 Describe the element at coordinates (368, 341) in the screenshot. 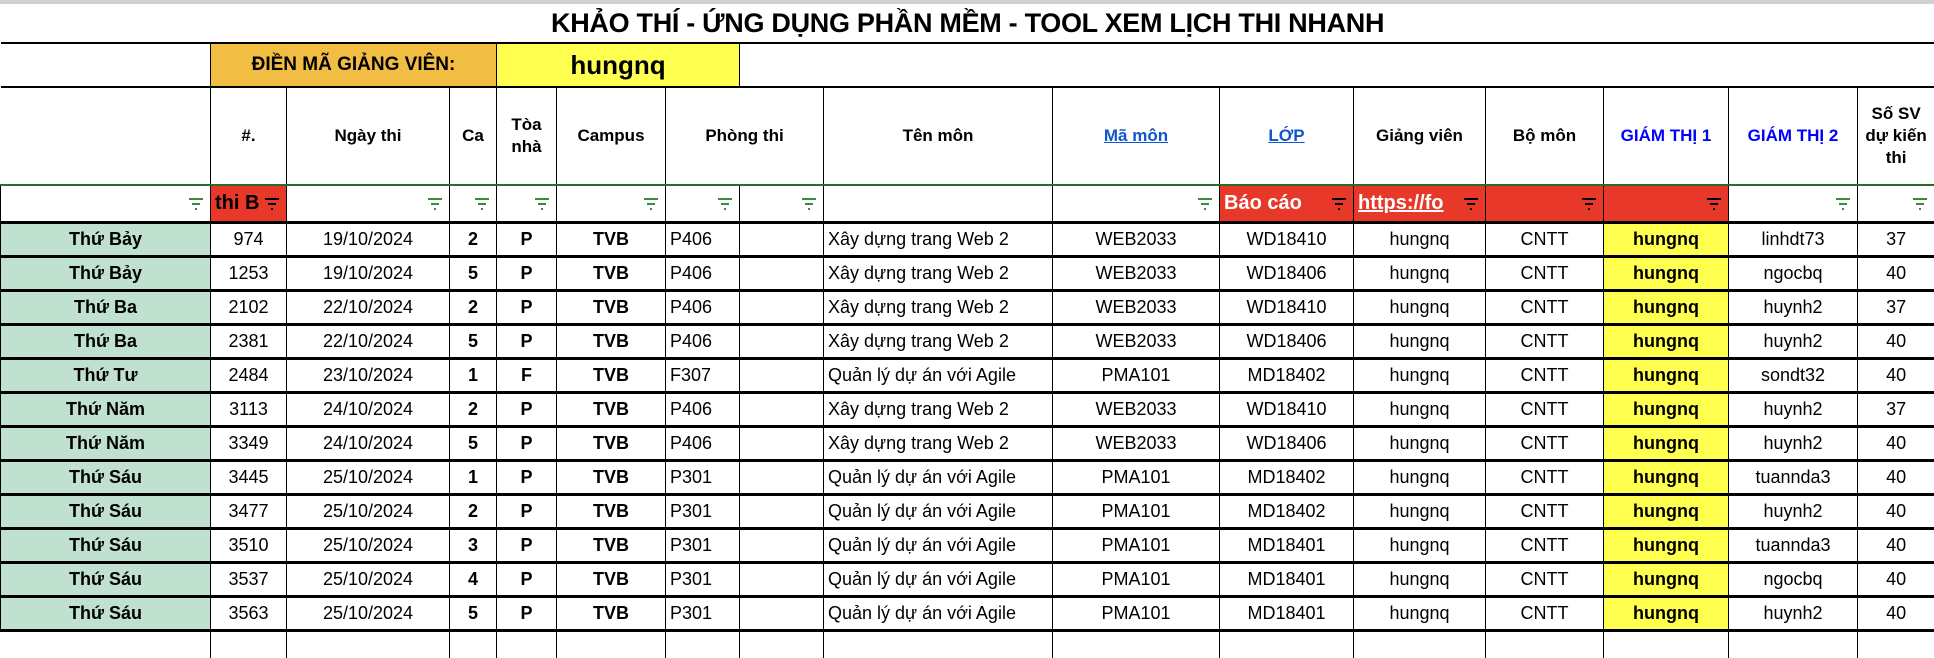

I see `cell-exam-date: 22/10/2024` at that location.